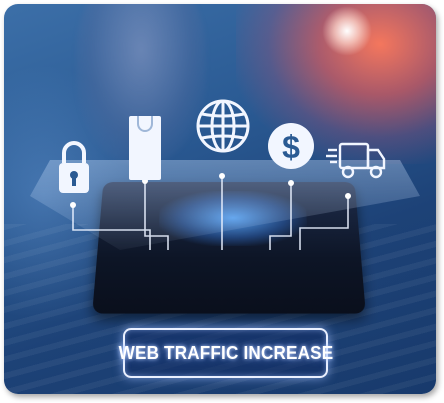  What do you see at coordinates (74, 167) in the screenshot?
I see `lock-icon` at bounding box center [74, 167].